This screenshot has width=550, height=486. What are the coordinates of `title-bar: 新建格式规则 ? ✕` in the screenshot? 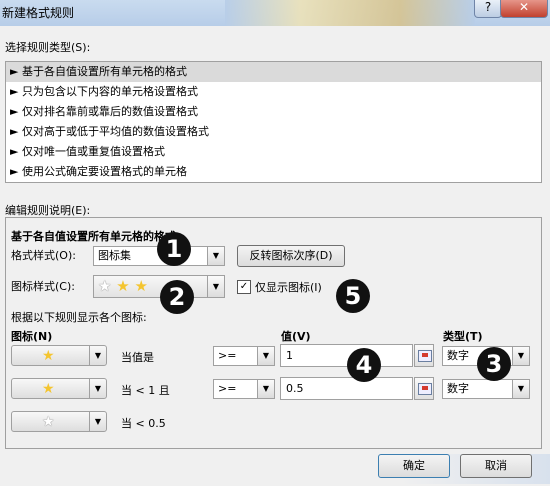 It's located at (275, 13).